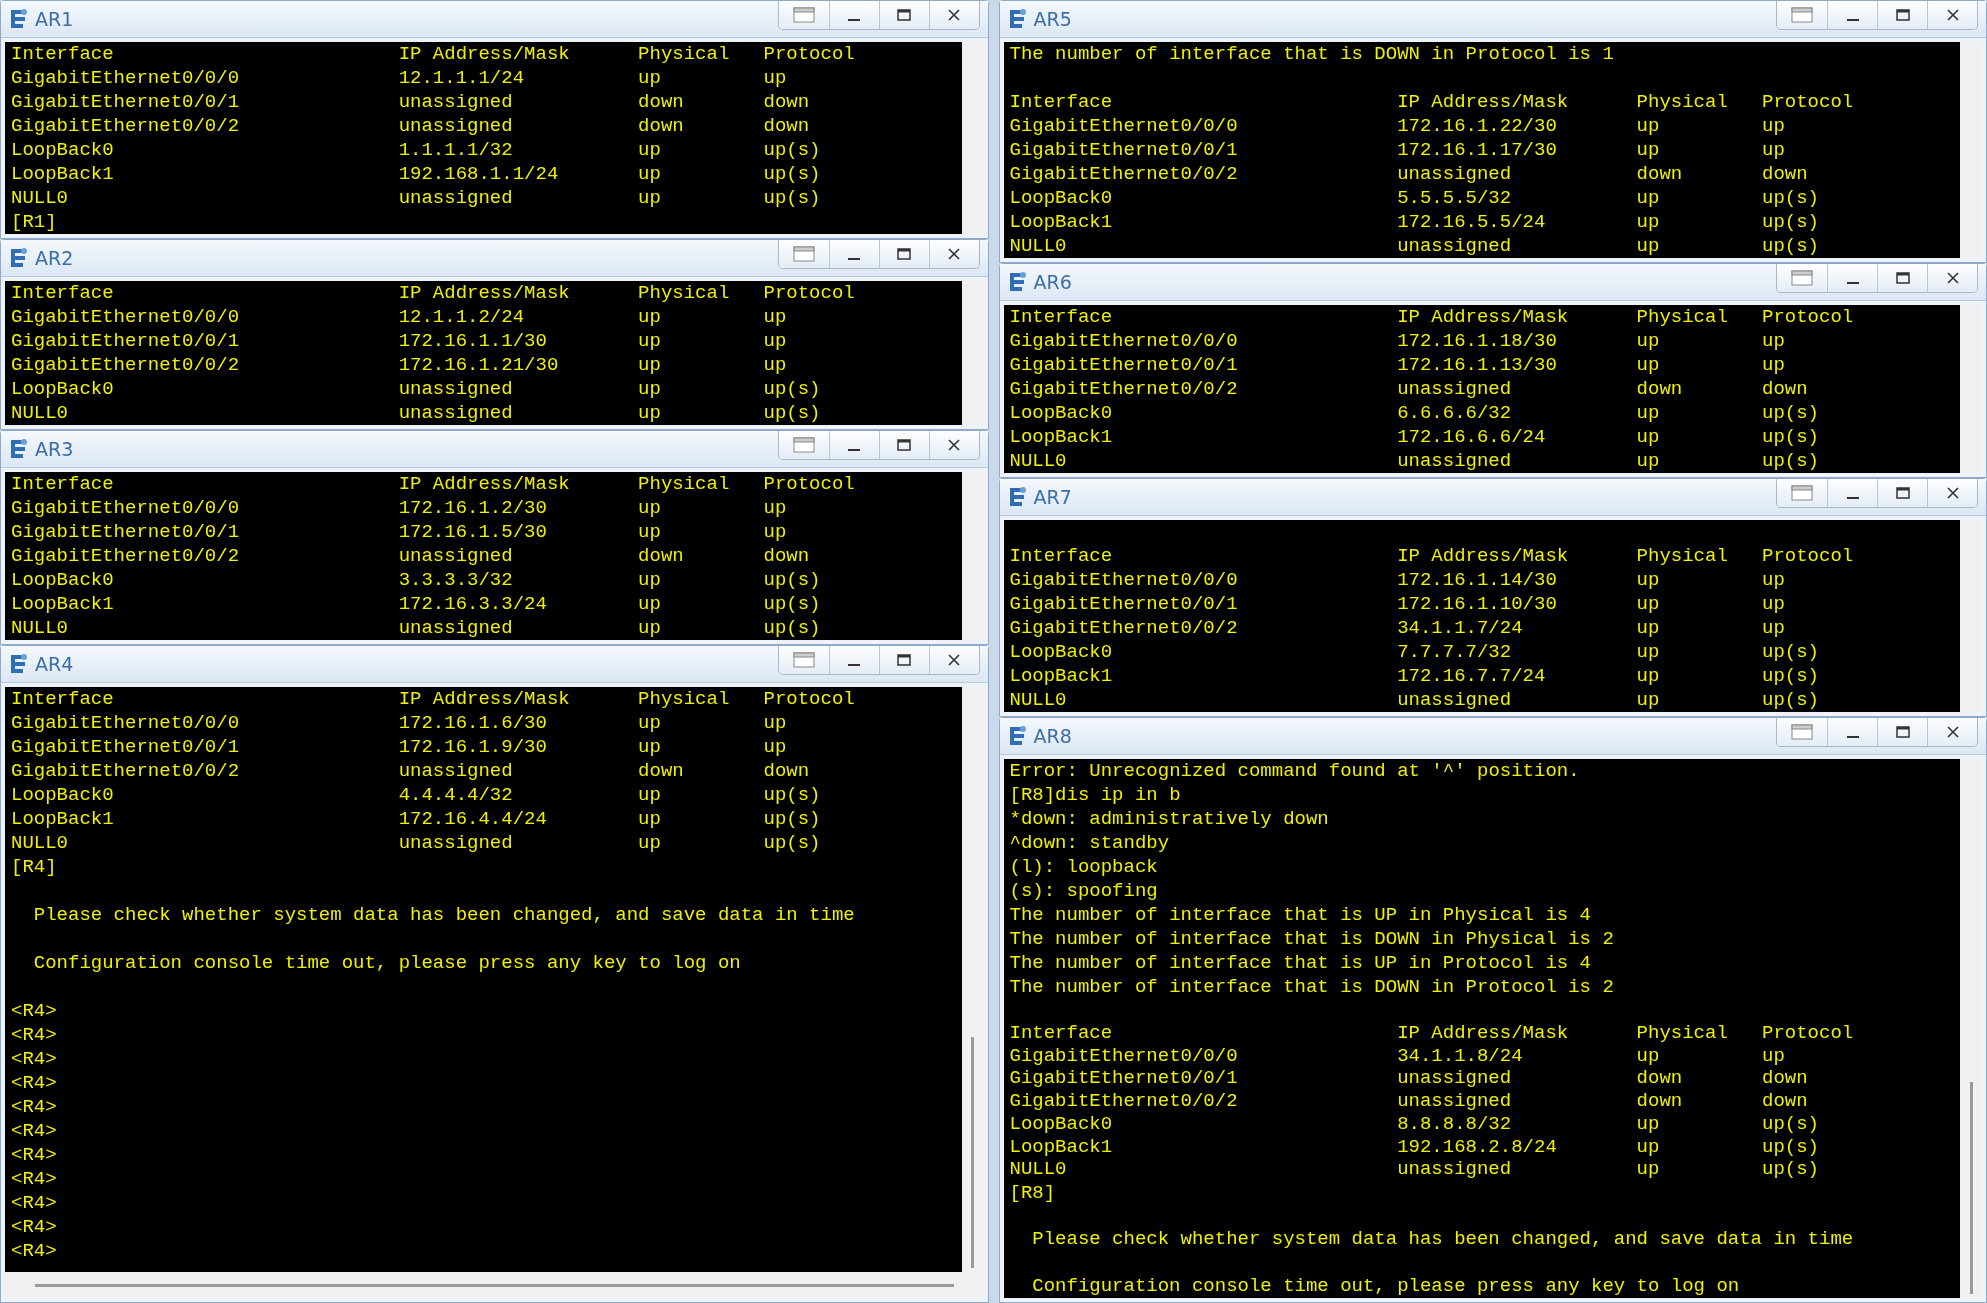 Image resolution: width=1987 pixels, height=1303 pixels. I want to click on terminal-text: 8.8.8.8/32, so click(1455, 1123).